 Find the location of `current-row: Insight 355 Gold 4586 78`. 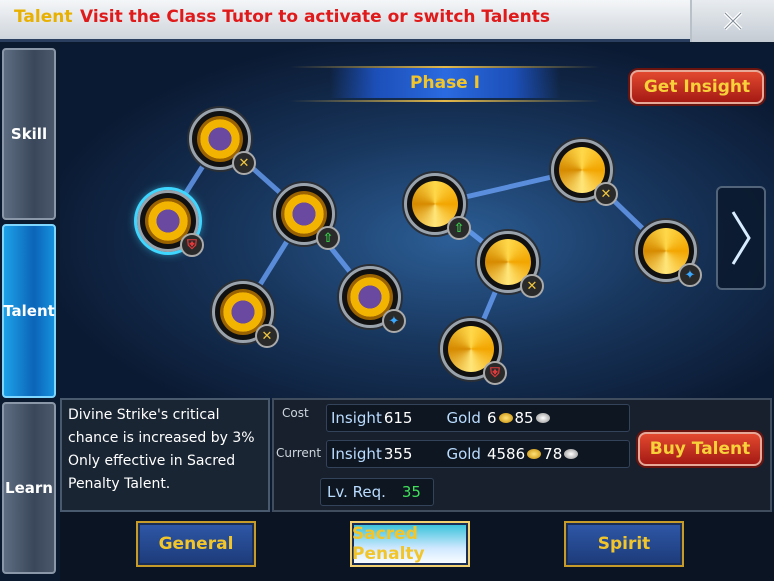

current-row: Insight 355 Gold 4586 78 is located at coordinates (478, 454).